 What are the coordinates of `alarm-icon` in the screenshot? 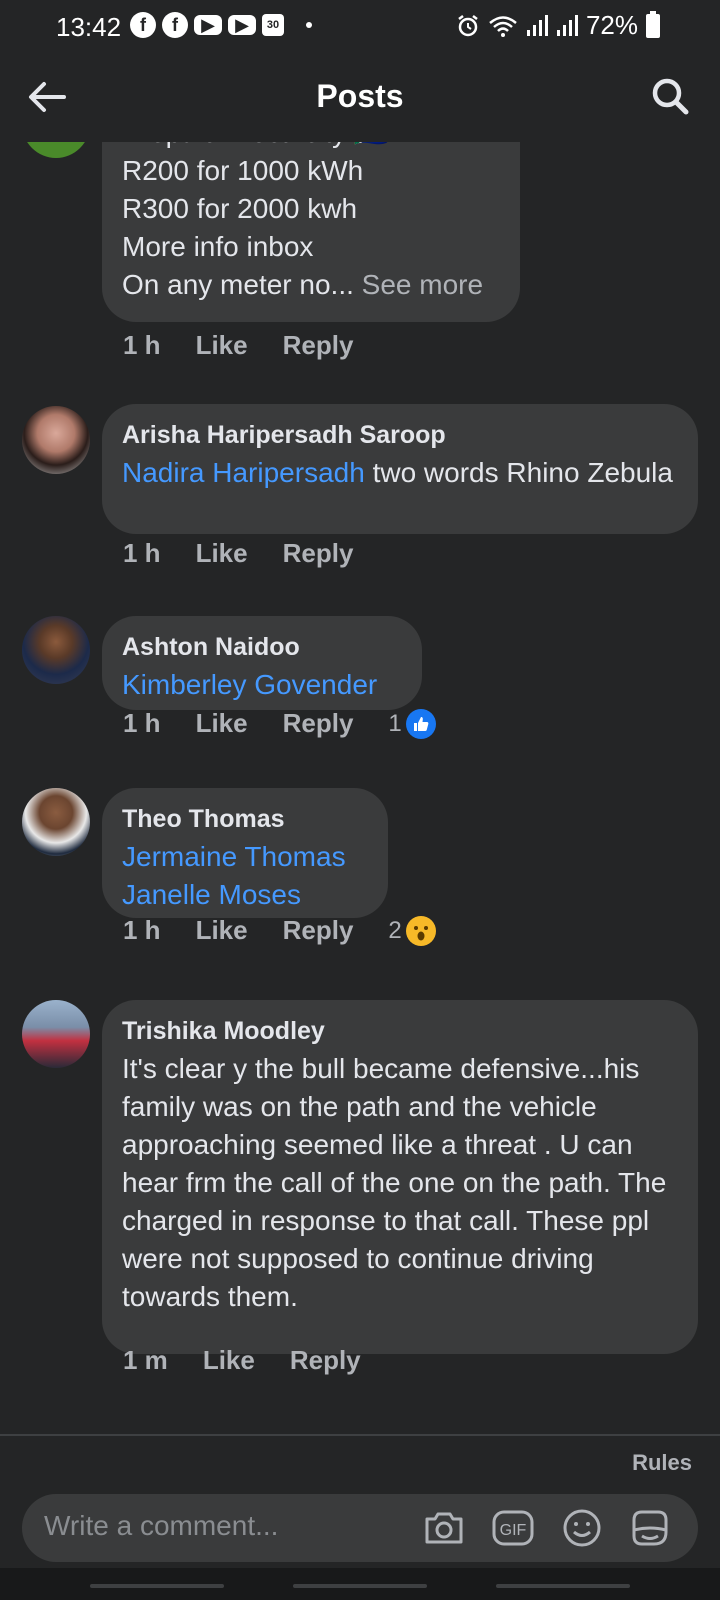 It's located at (468, 25).